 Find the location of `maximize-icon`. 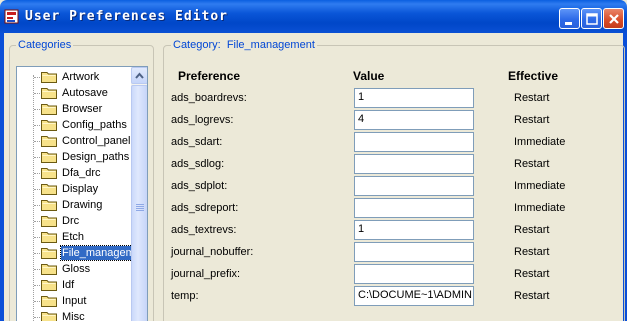

maximize-icon is located at coordinates (592, 19).